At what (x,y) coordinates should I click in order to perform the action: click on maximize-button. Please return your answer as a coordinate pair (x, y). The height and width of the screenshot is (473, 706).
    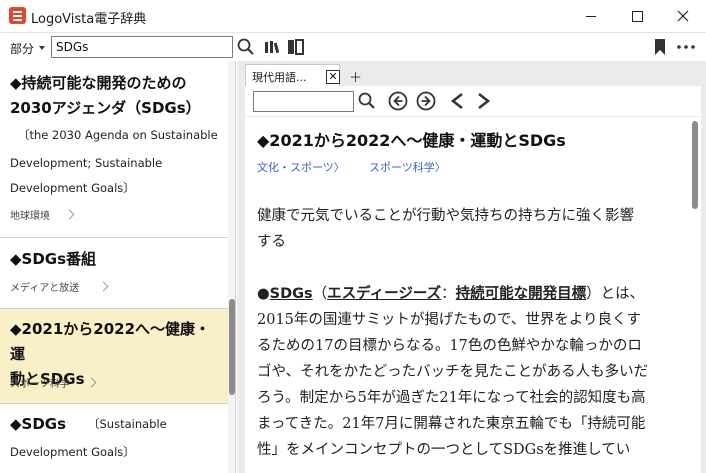
    Looking at the image, I should click on (637, 16).